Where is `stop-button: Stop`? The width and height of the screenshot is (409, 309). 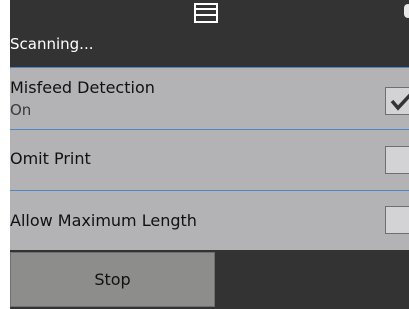
stop-button: Stop is located at coordinates (112, 279).